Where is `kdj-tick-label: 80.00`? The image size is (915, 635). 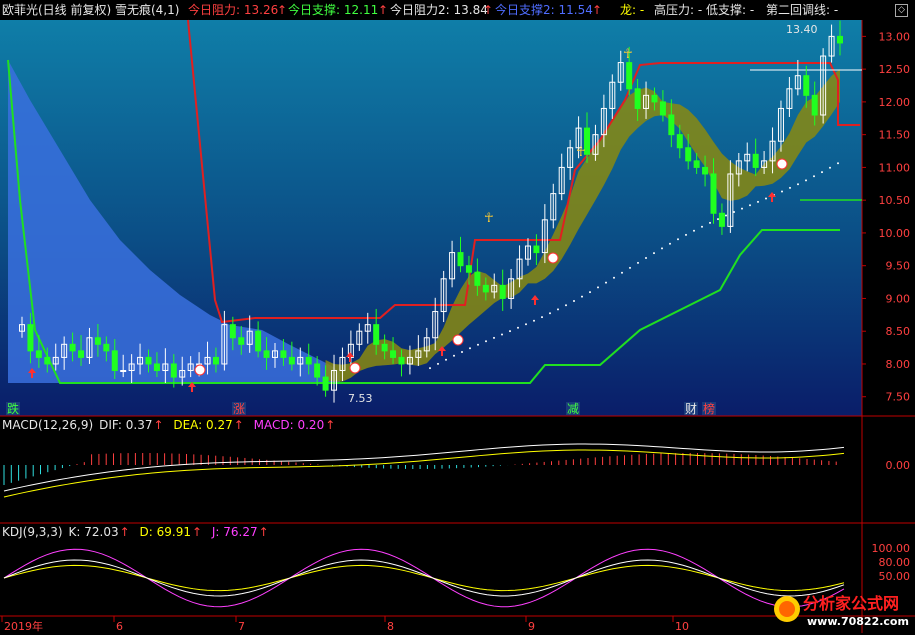
kdj-tick-label: 80.00 is located at coordinates (895, 562).